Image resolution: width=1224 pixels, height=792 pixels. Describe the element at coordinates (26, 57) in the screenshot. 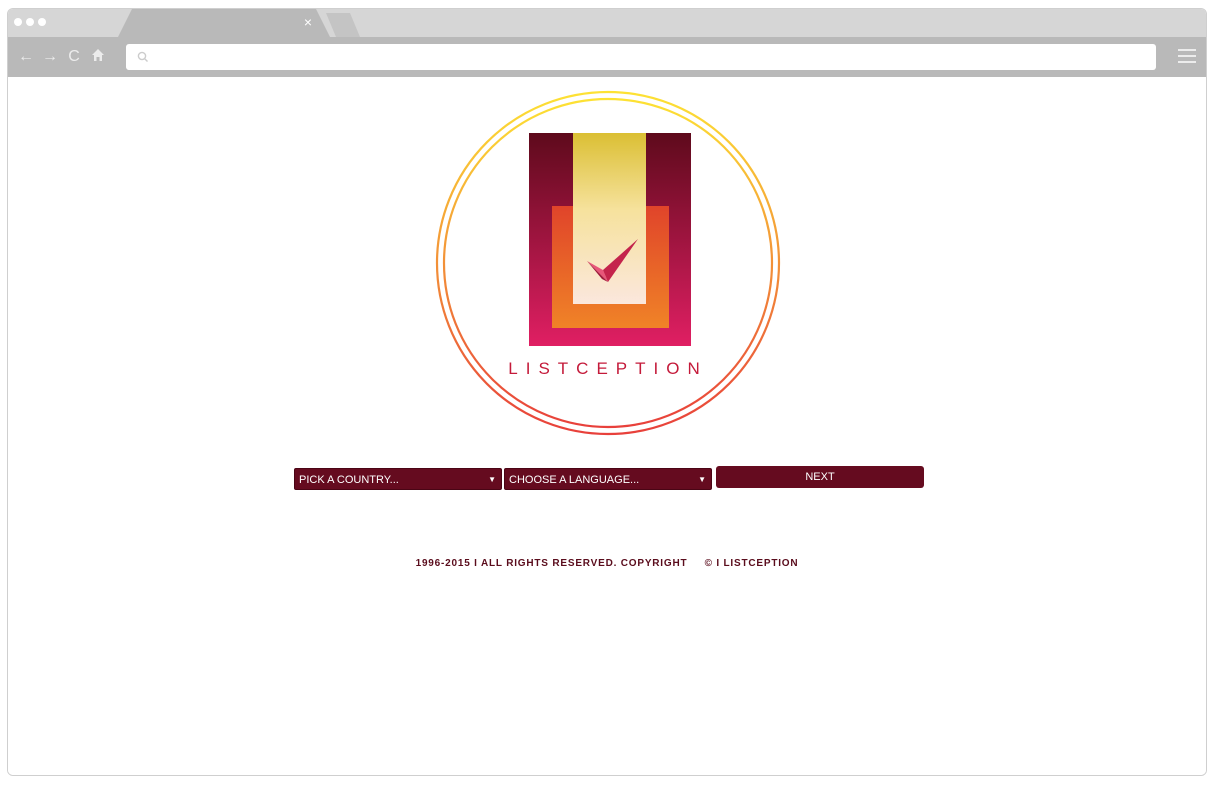

I see `back-arrow-icon: ←` at that location.